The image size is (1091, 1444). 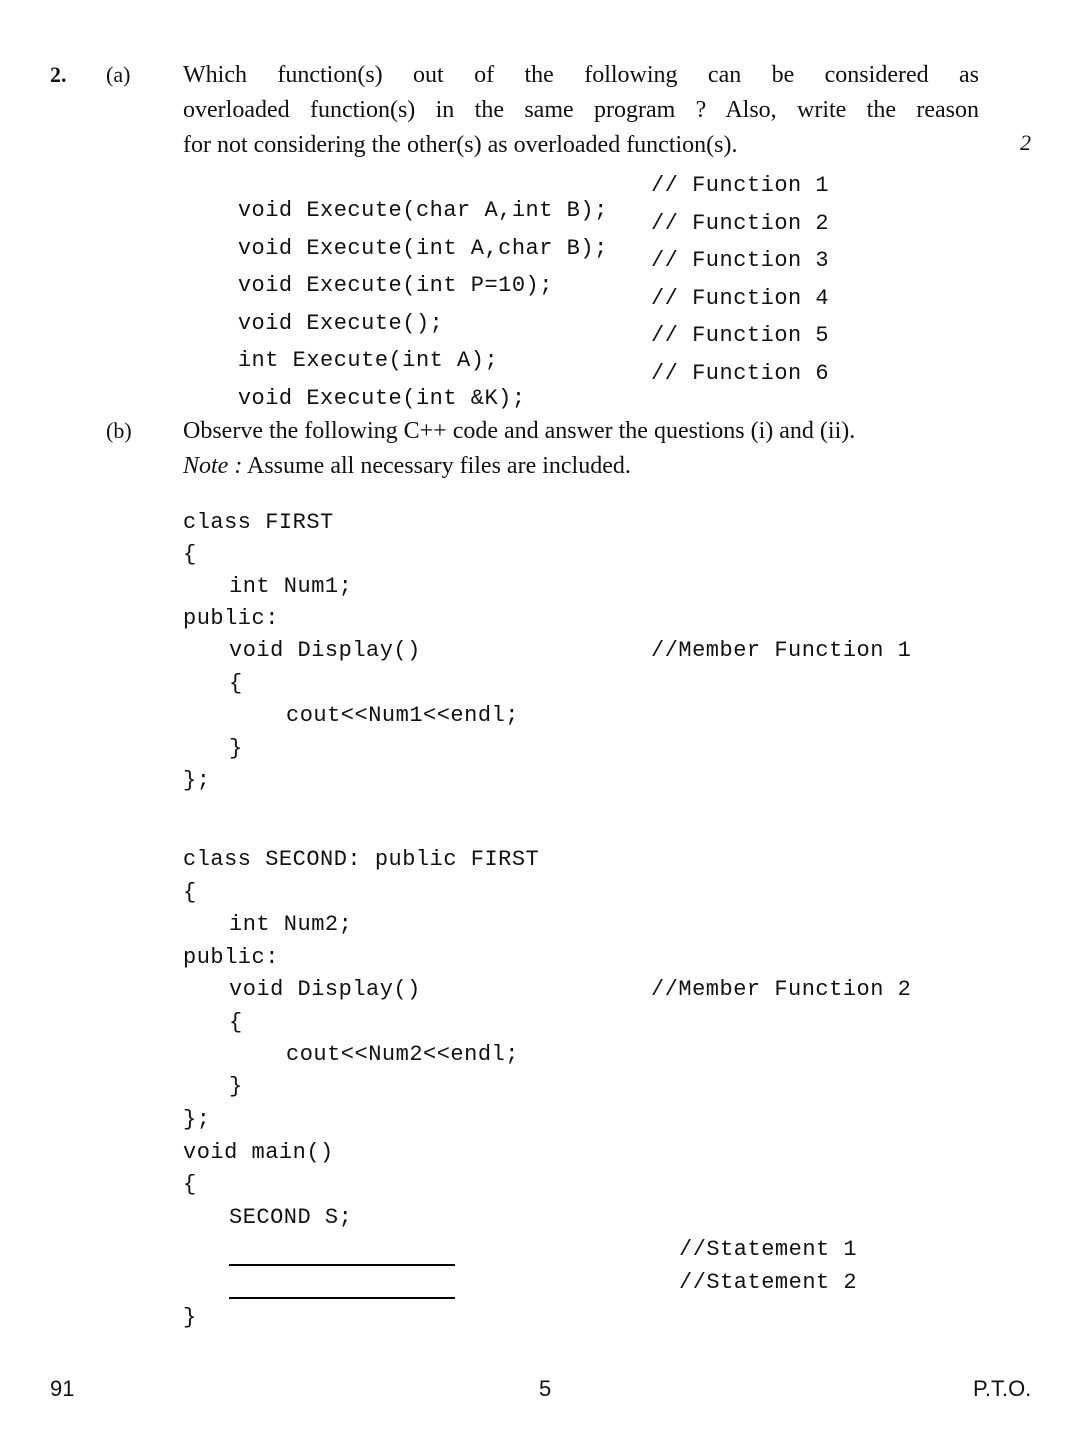 What do you see at coordinates (58, 74) in the screenshot?
I see `question-number: 2.` at bounding box center [58, 74].